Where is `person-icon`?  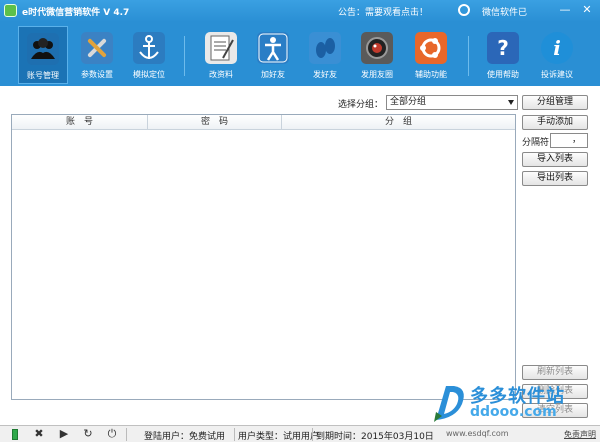 person-icon is located at coordinates (273, 48).